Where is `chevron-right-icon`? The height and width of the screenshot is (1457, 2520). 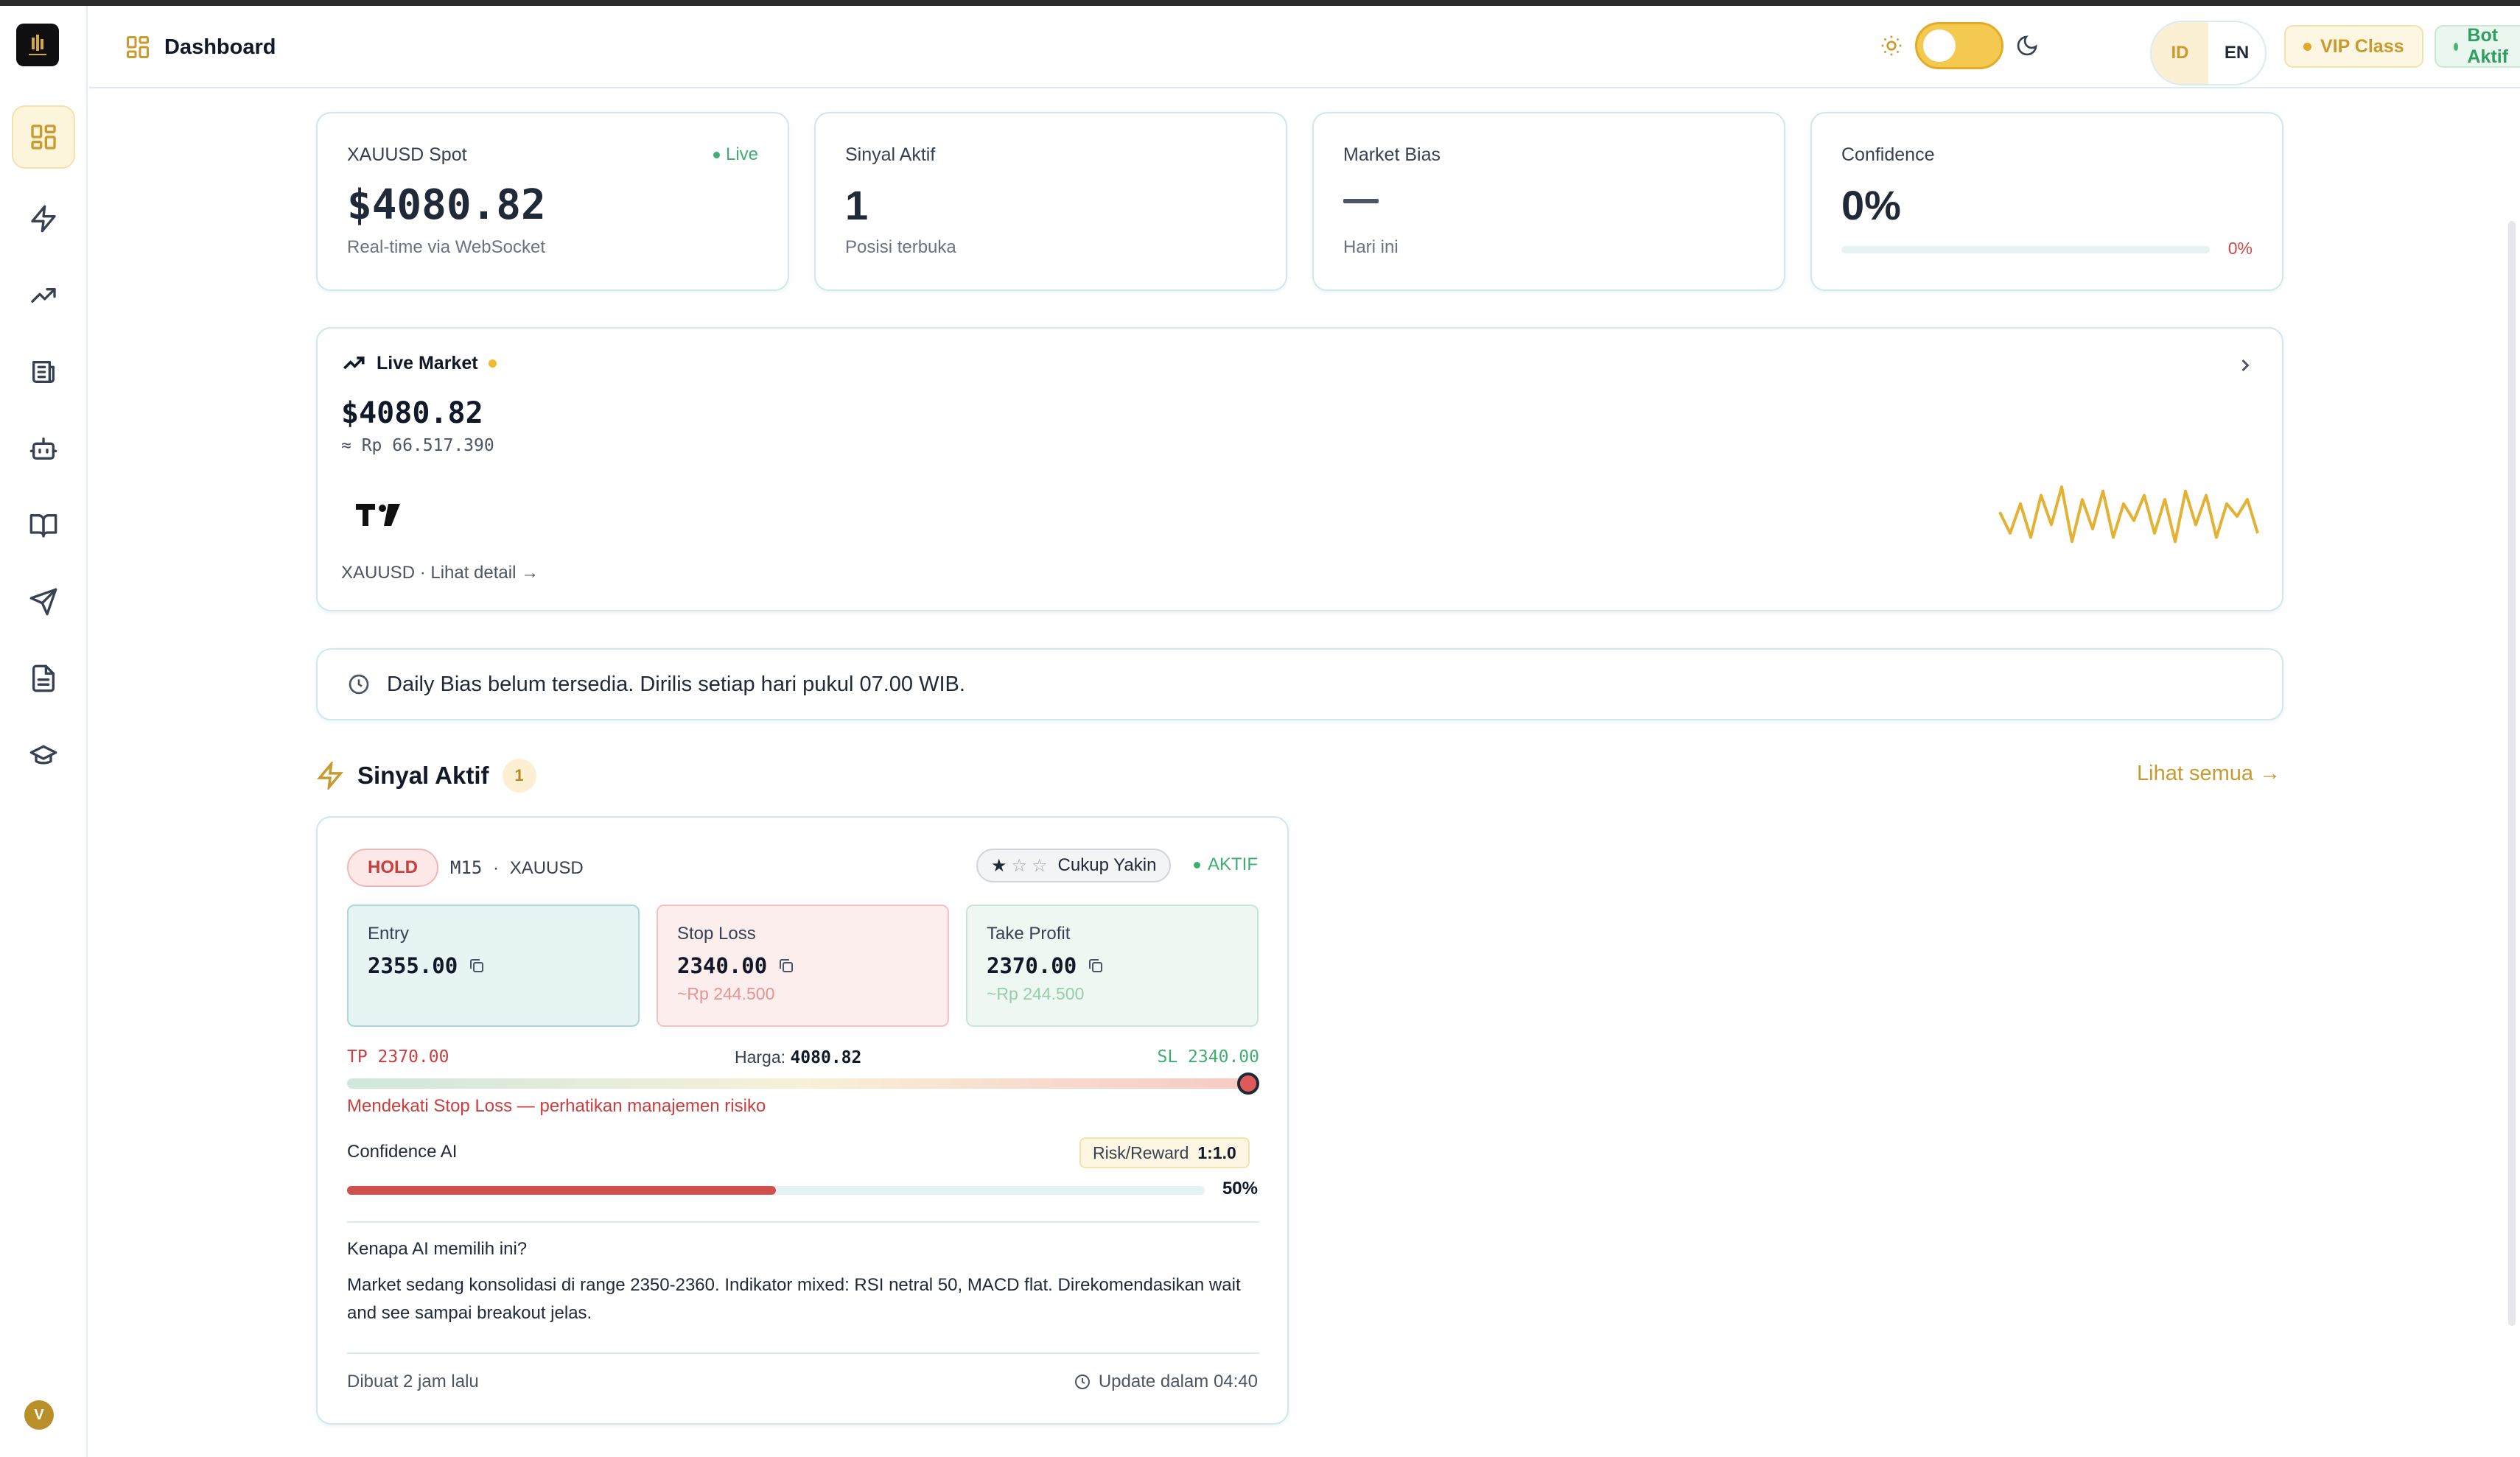 chevron-right-icon is located at coordinates (2245, 365).